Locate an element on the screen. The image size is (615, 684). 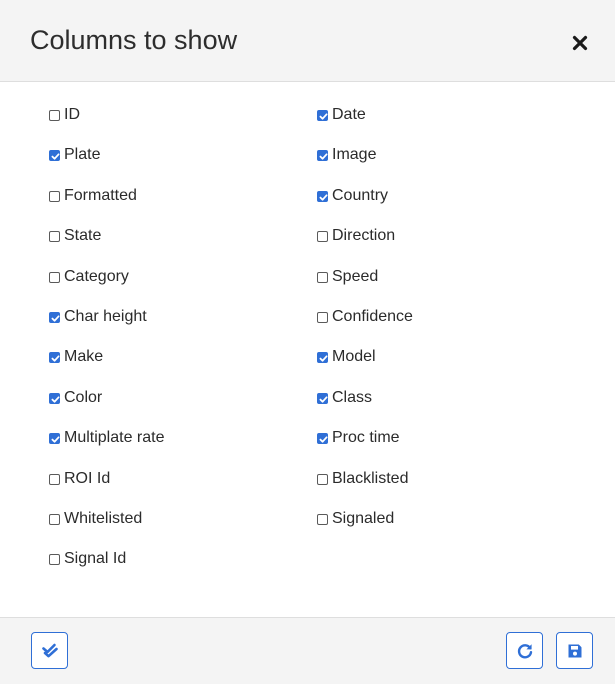
close-icon is located at coordinates (580, 43).